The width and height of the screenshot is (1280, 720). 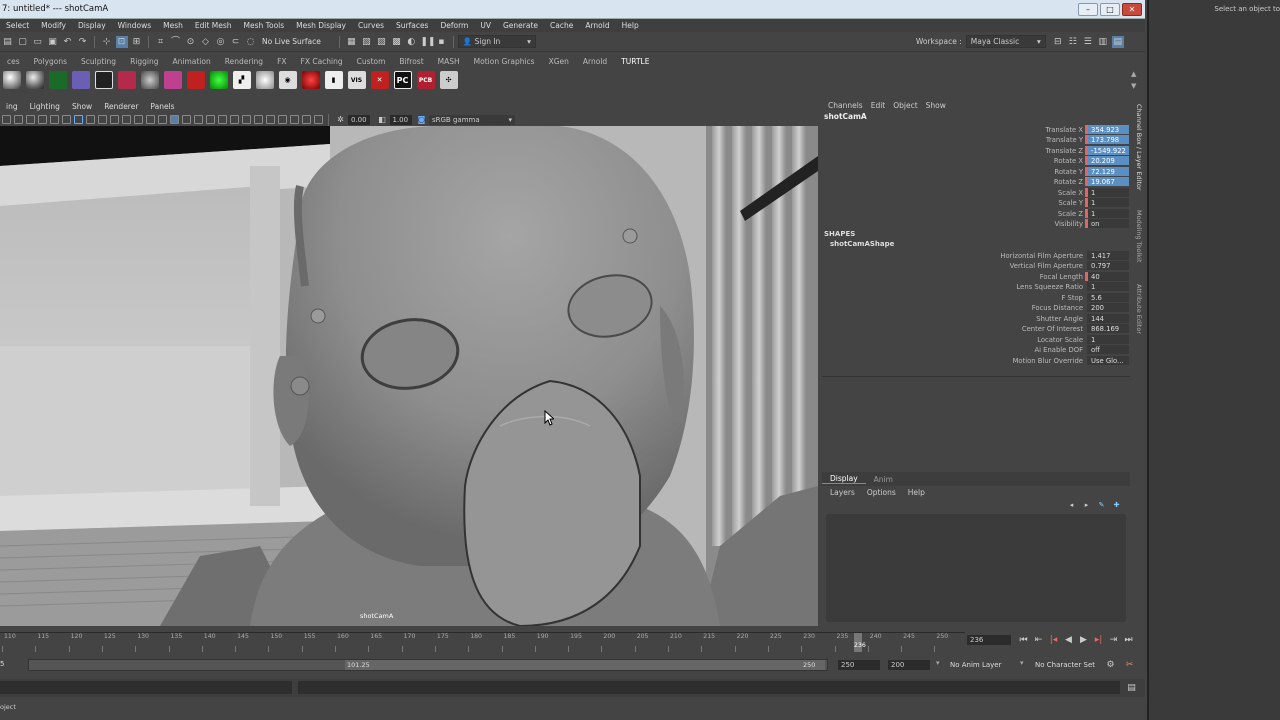 What do you see at coordinates (45, 106) in the screenshot?
I see `viewport-menu-lighting: Lighting` at bounding box center [45, 106].